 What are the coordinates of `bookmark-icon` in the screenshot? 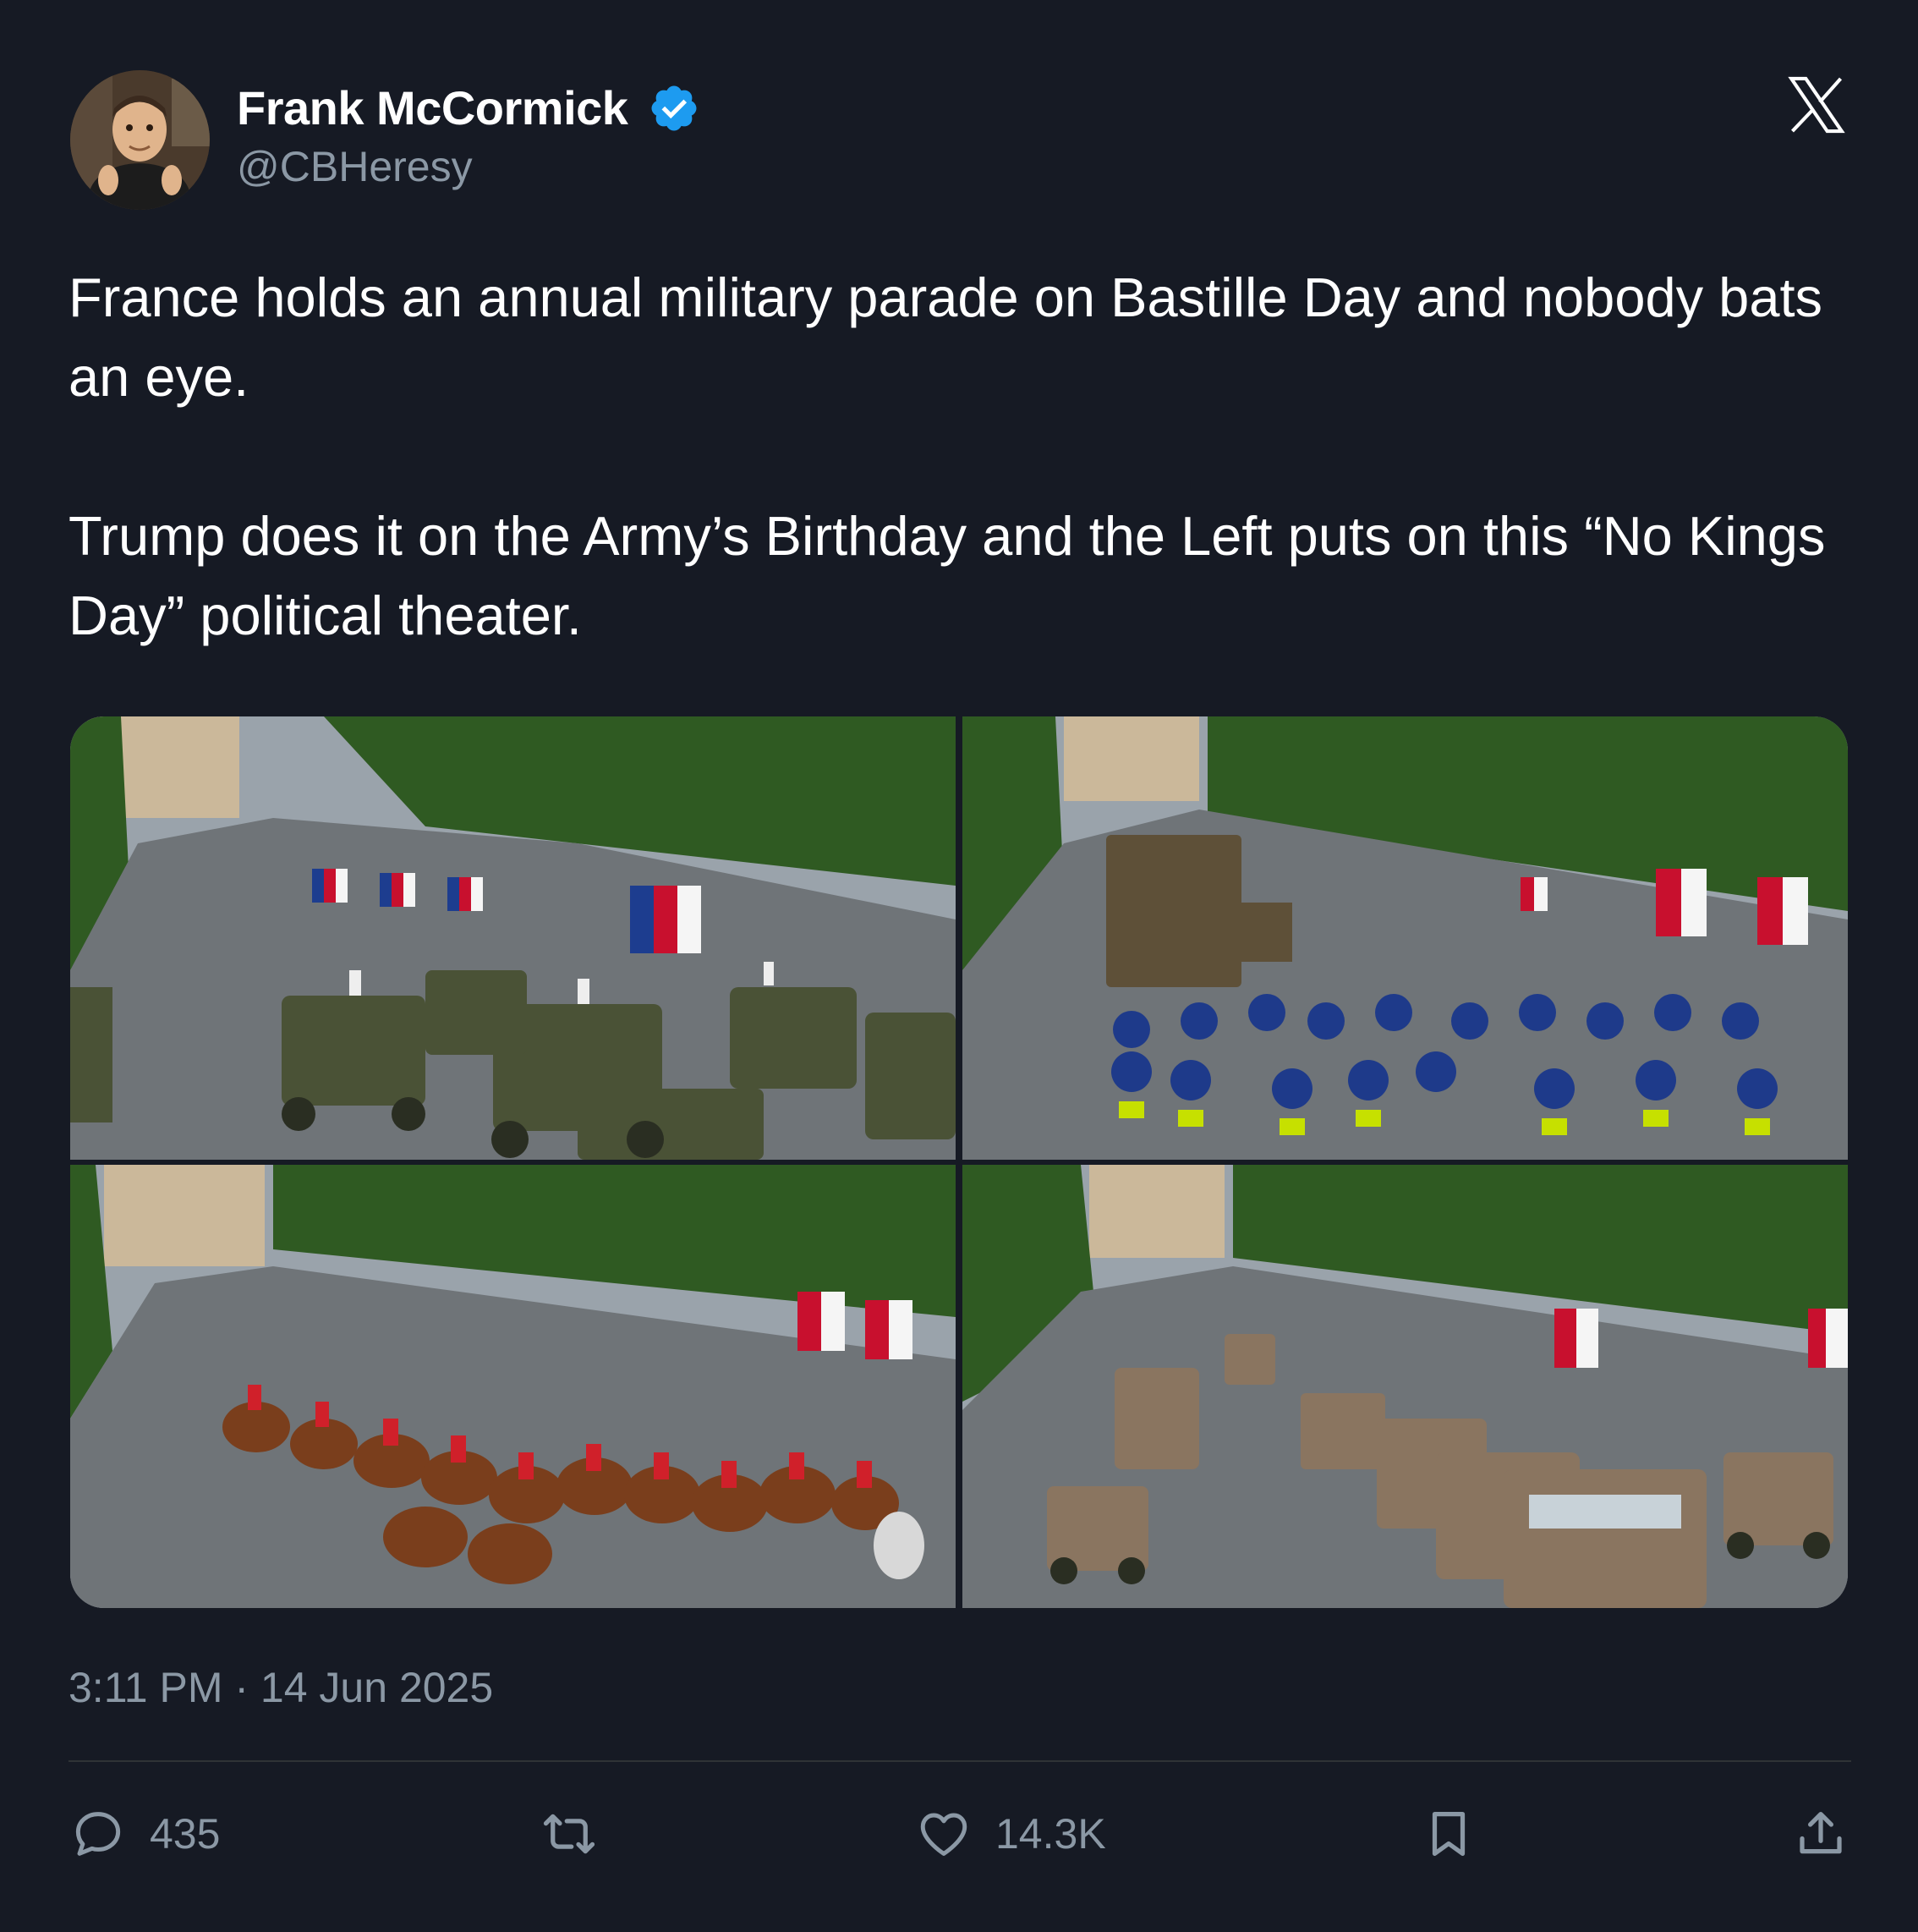 It's located at (1449, 1834).